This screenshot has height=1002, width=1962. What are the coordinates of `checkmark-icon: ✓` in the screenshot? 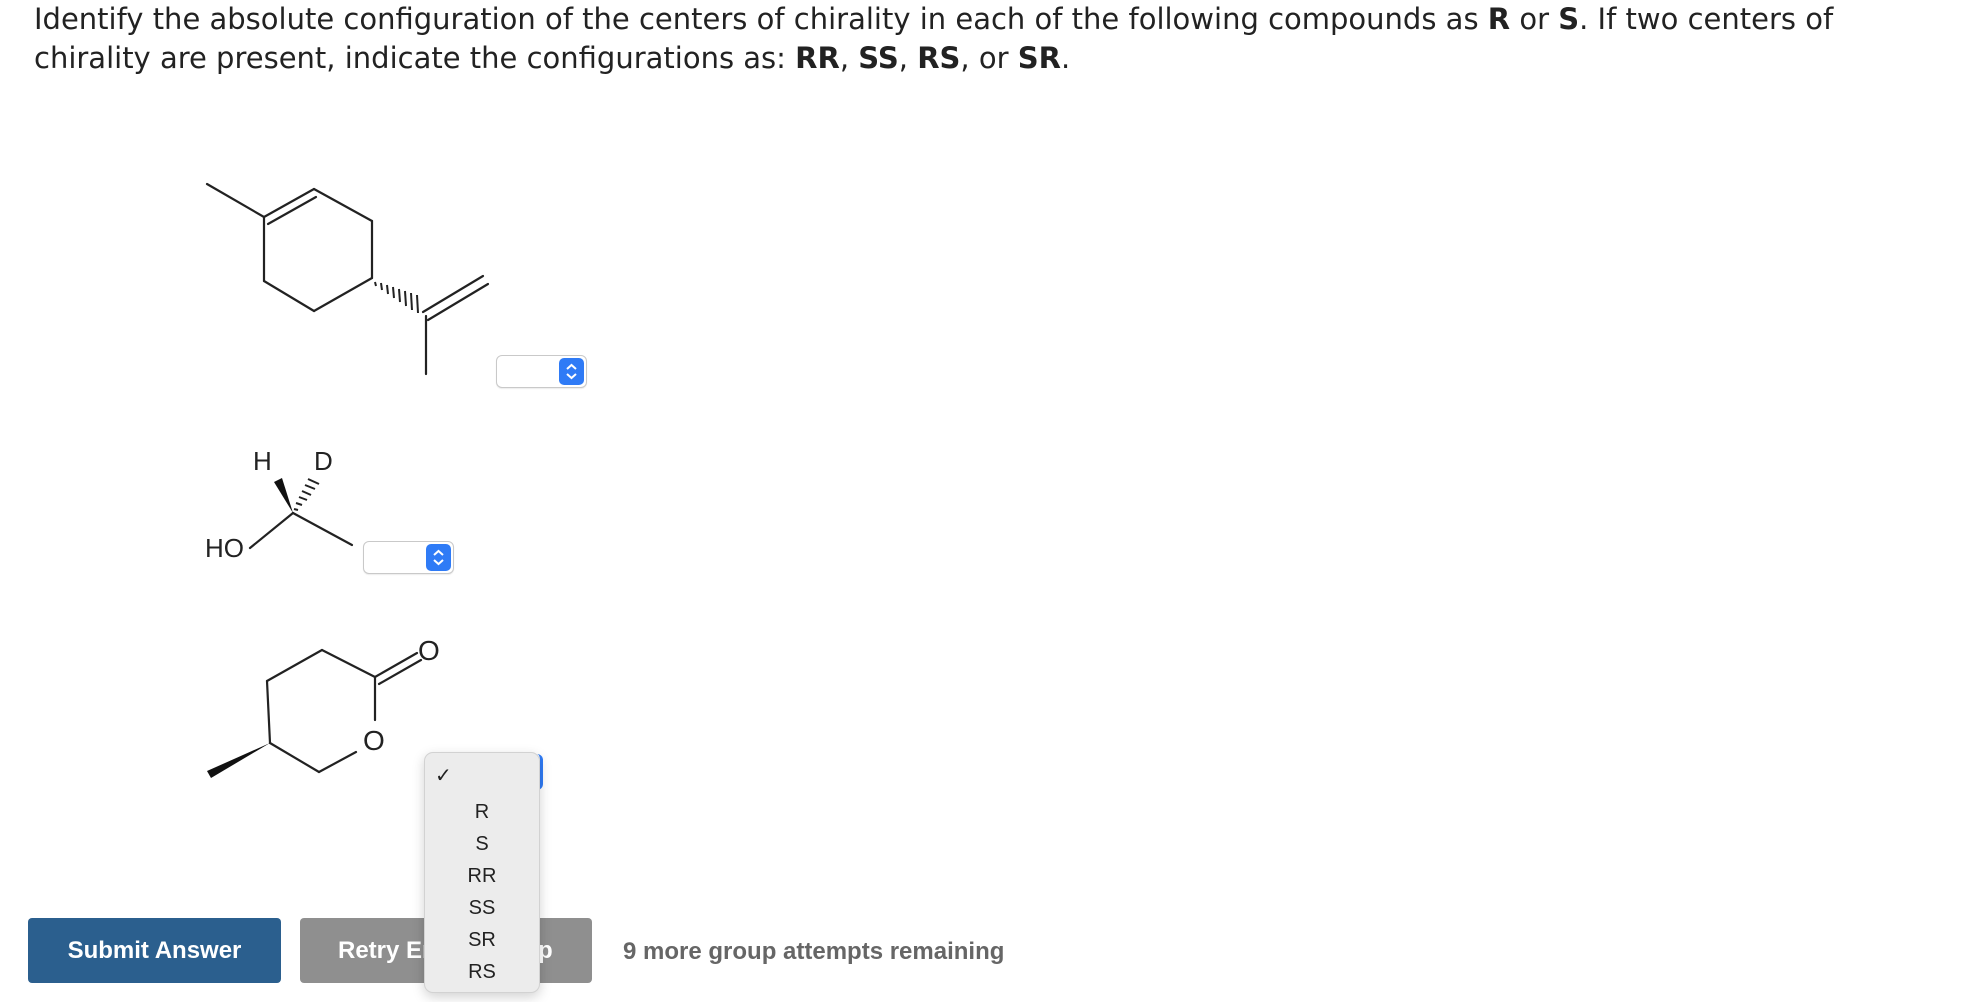 It's located at (443, 776).